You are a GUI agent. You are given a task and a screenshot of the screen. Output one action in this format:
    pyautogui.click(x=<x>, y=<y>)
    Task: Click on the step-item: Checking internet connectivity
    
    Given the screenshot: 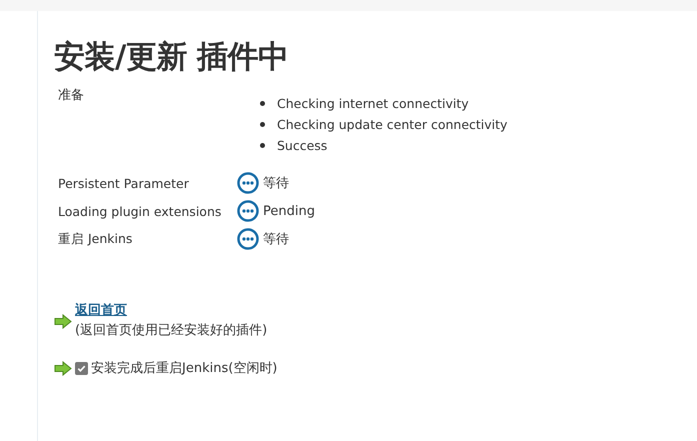 What is the action you would take?
    pyautogui.click(x=373, y=104)
    